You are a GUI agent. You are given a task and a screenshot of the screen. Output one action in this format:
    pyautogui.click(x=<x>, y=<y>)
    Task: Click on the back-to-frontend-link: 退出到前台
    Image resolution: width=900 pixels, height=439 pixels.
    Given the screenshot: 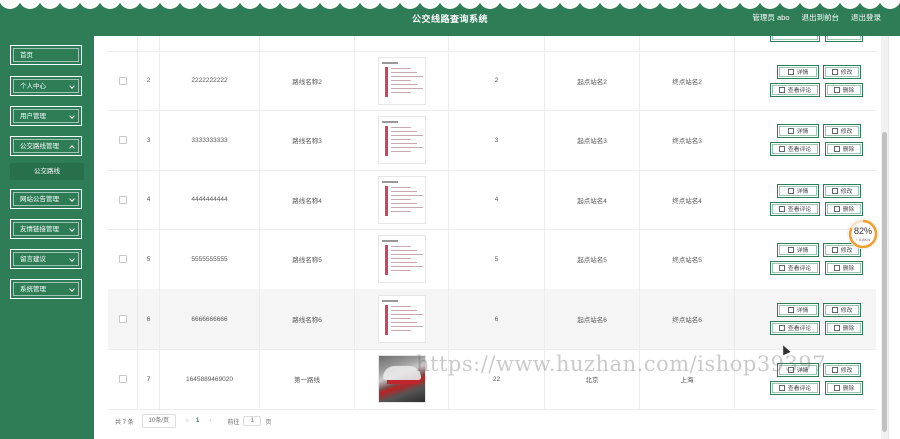 What is the action you would take?
    pyautogui.click(x=821, y=17)
    